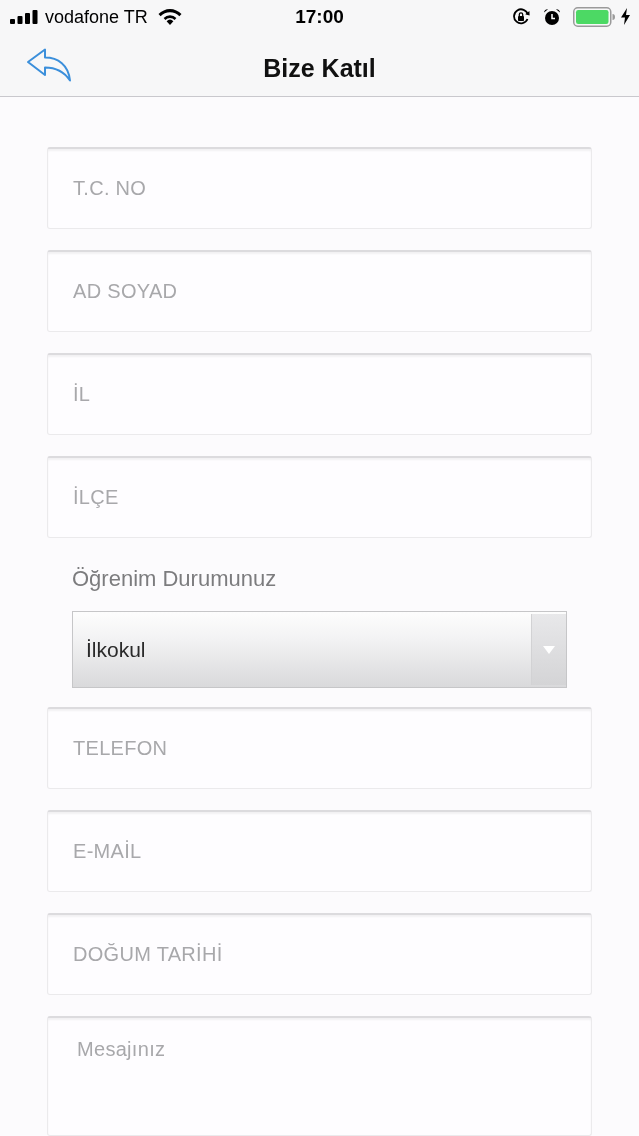 The height and width of the screenshot is (1136, 639). What do you see at coordinates (548, 649) in the screenshot?
I see `caret-icon` at bounding box center [548, 649].